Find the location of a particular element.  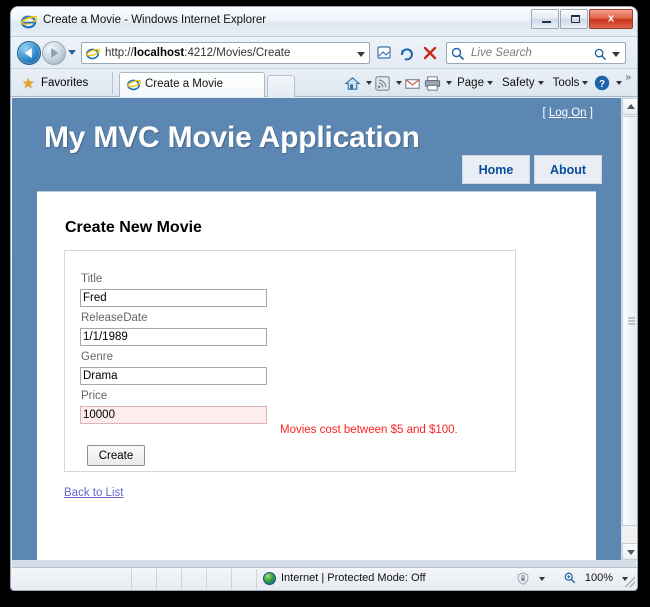

input-title is located at coordinates (173, 298).